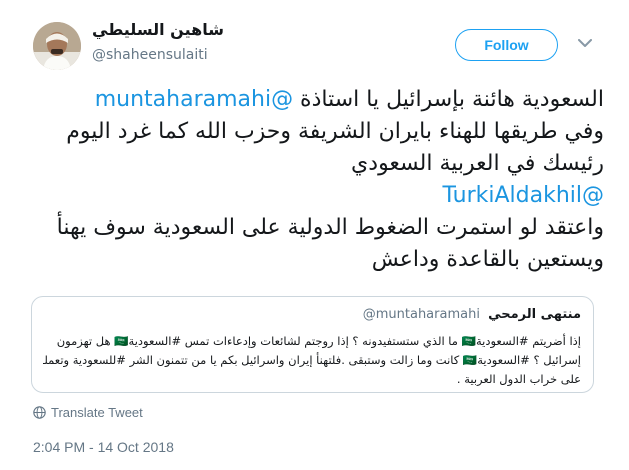 This screenshot has height=470, width=629. Describe the element at coordinates (487, 259) in the screenshot. I see `tweet-line: ويستعين بالقاعدة وداعش` at that location.